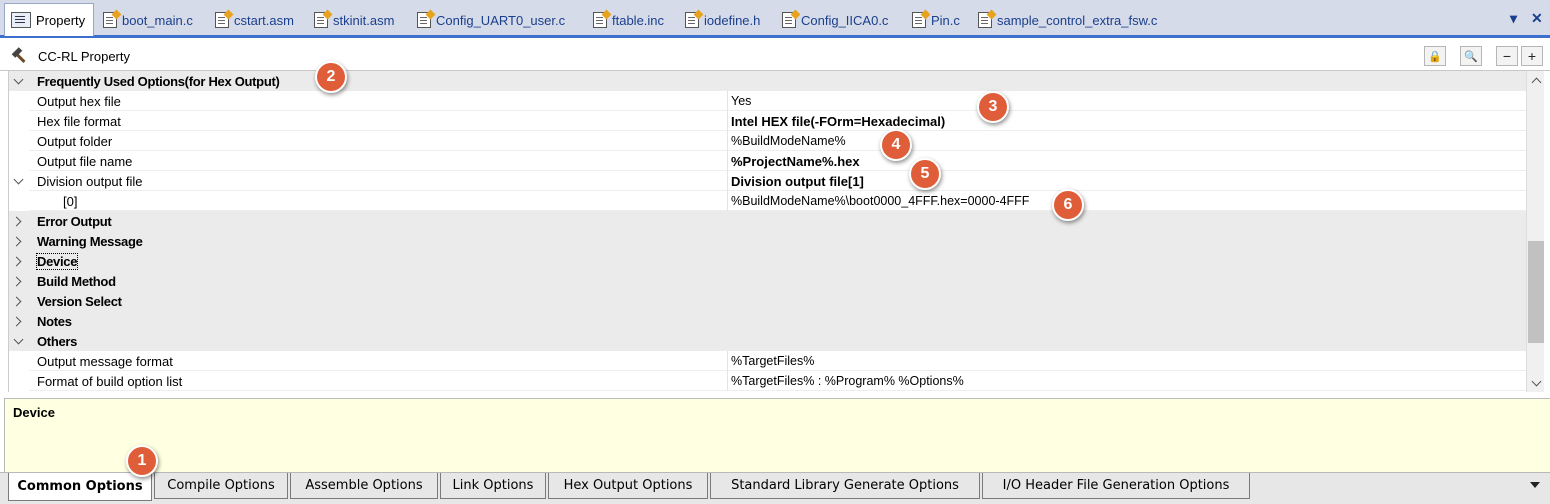 This screenshot has width=1550, height=504. What do you see at coordinates (79, 121) in the screenshot?
I see `property-name: Hex file format` at bounding box center [79, 121].